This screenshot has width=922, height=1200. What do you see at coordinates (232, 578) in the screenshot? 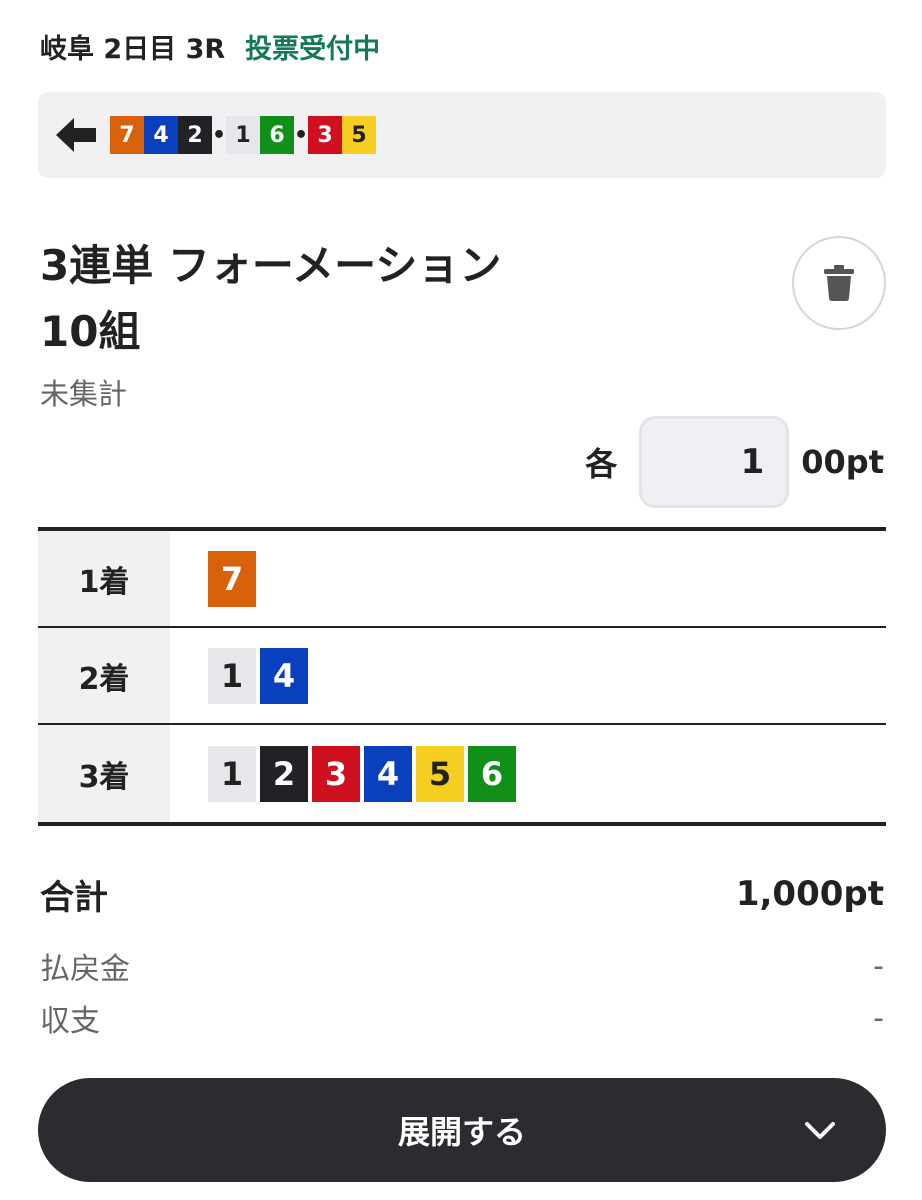
I see `number-chip-7: 7` at bounding box center [232, 578].